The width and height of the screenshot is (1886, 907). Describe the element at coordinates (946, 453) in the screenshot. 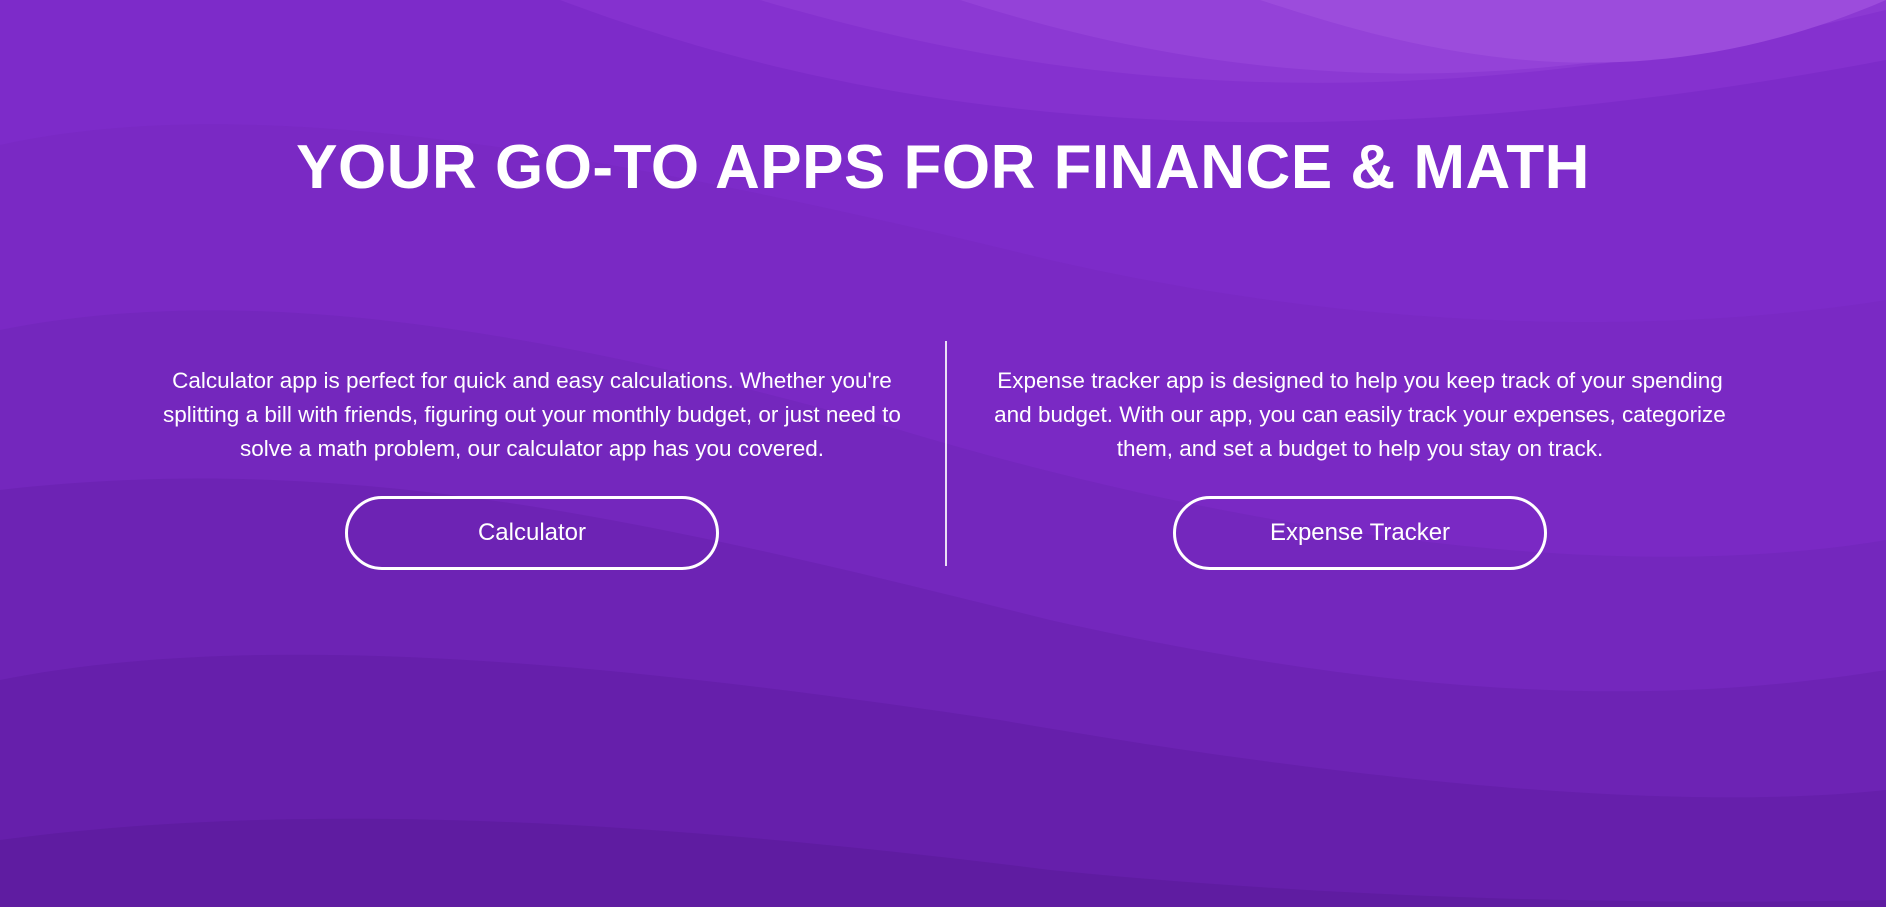

I see `column-divider` at that location.